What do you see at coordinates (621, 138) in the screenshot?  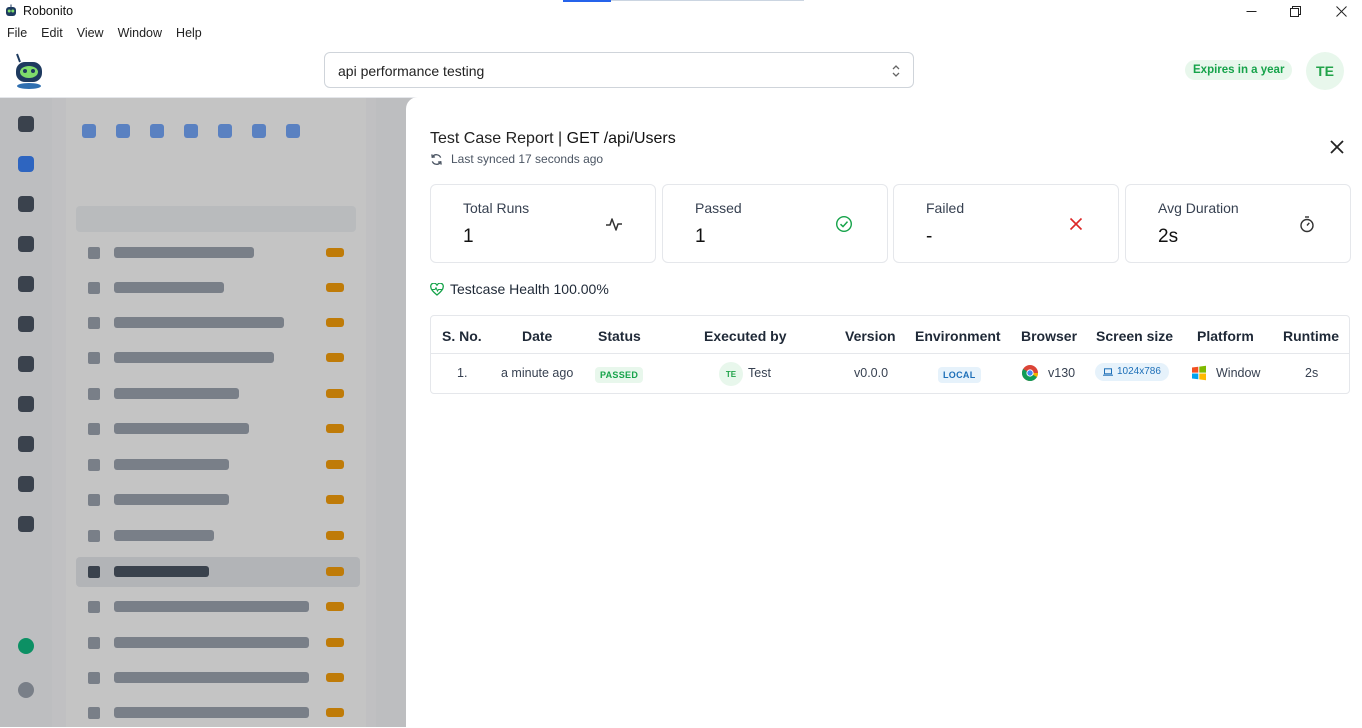 I see `report-endpoint: GET /api/Users` at bounding box center [621, 138].